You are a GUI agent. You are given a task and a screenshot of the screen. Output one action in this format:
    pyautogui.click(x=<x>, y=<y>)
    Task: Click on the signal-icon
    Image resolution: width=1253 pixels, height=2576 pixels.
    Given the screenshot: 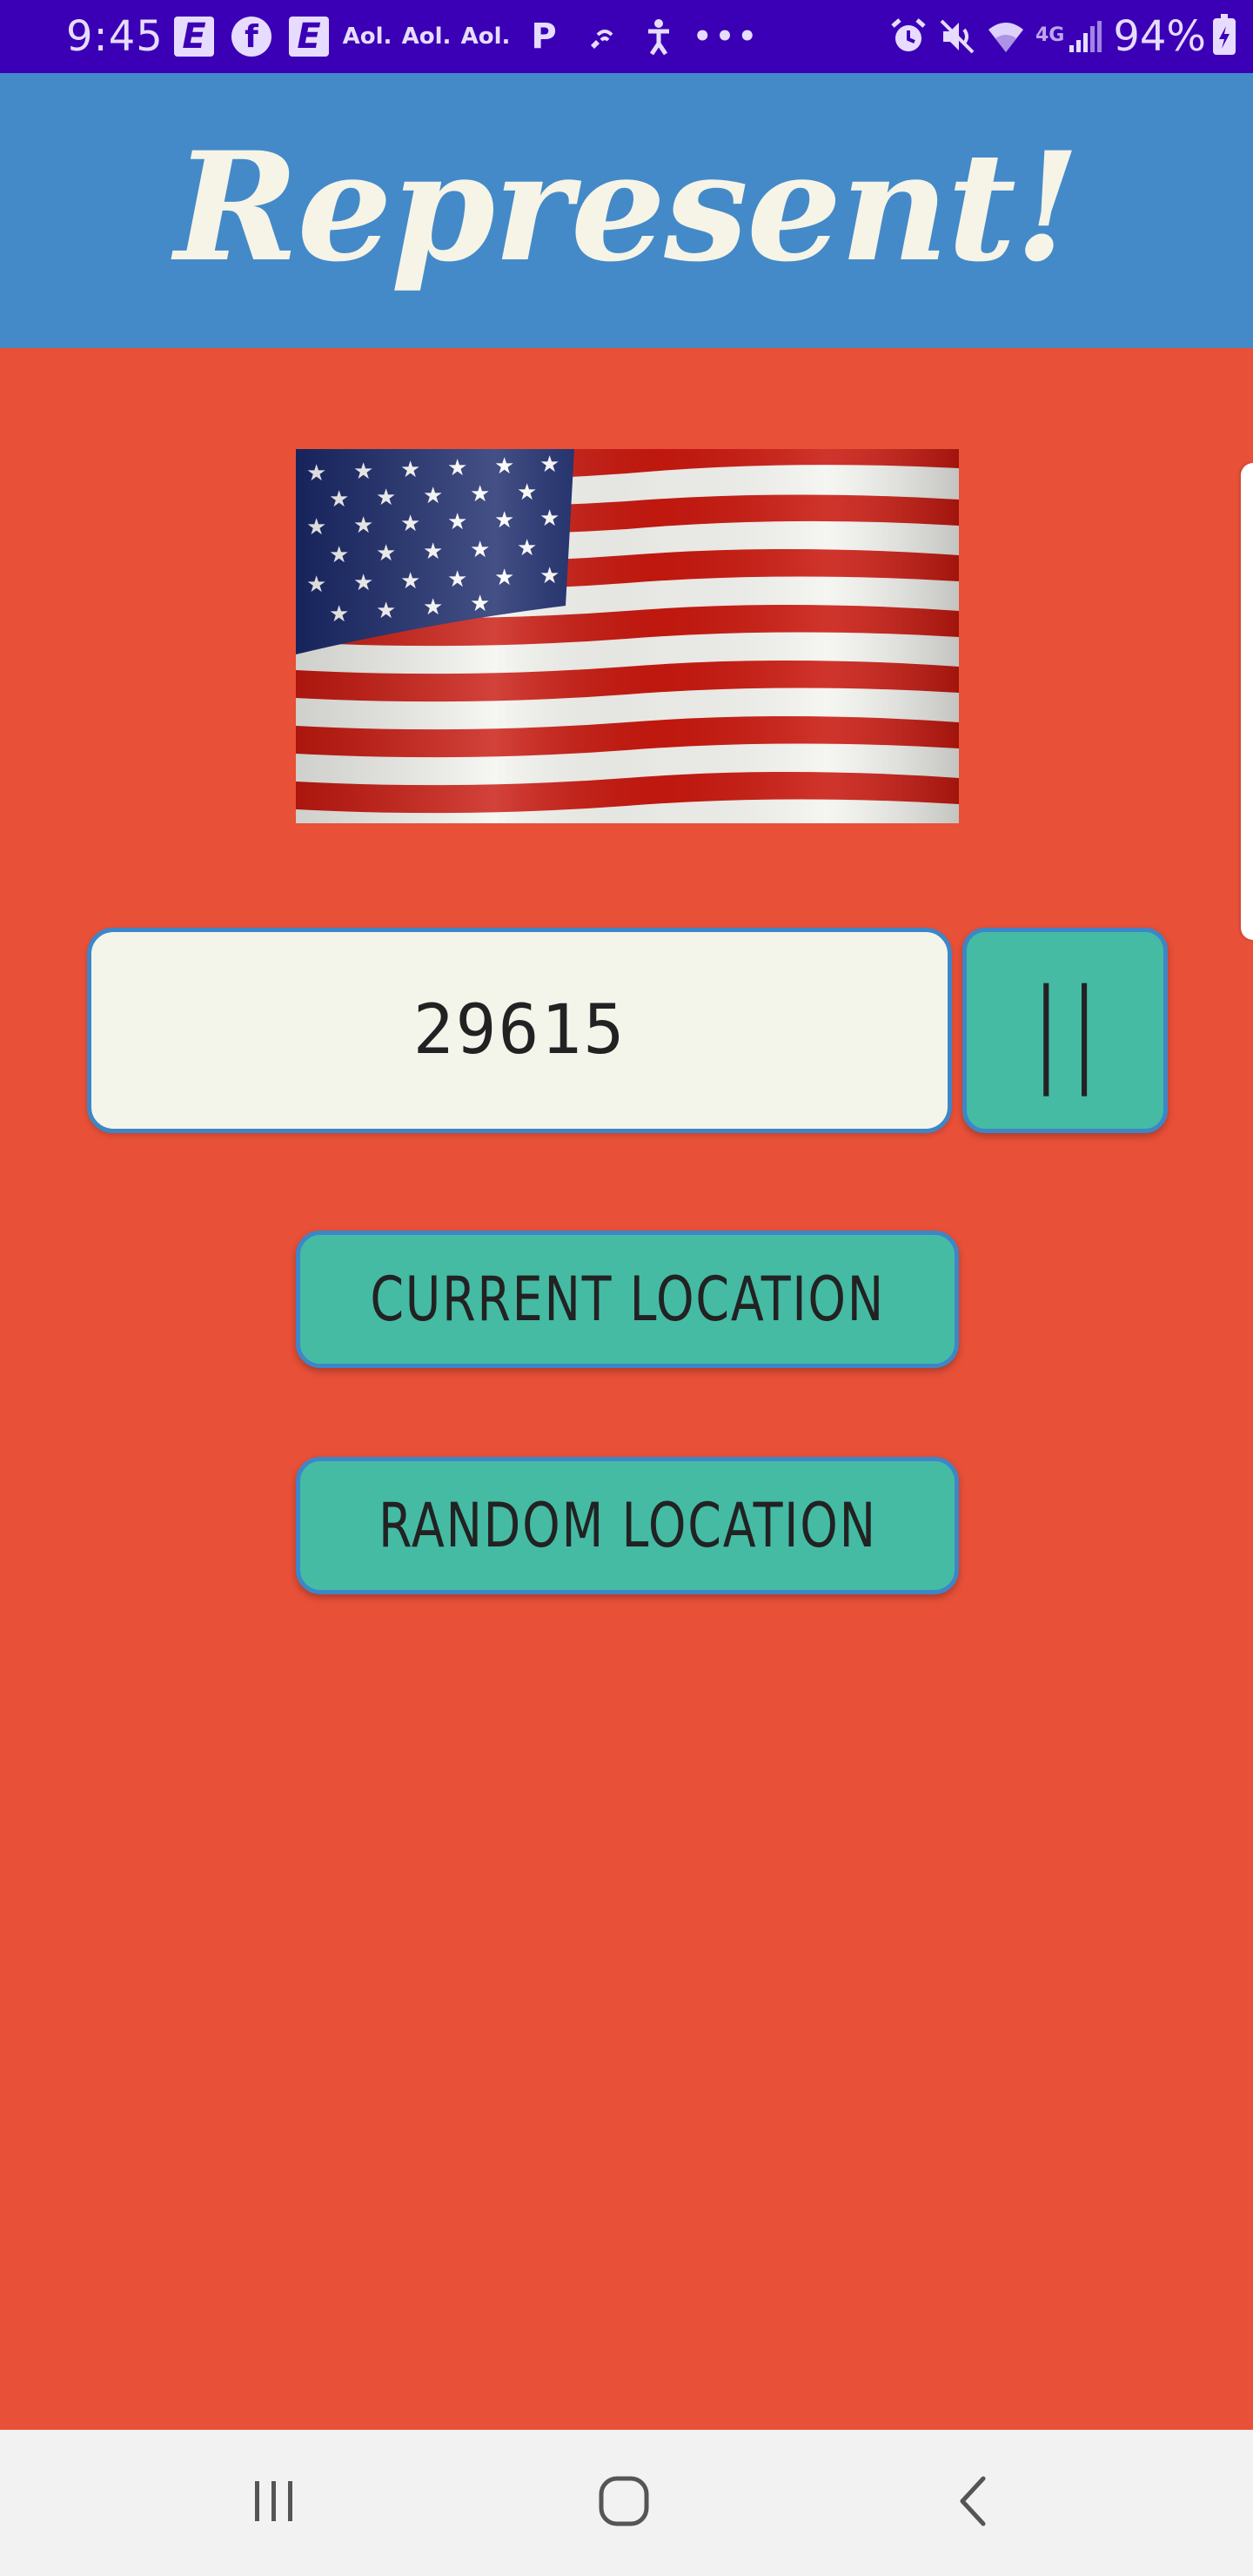 What is the action you would take?
    pyautogui.click(x=1085, y=37)
    